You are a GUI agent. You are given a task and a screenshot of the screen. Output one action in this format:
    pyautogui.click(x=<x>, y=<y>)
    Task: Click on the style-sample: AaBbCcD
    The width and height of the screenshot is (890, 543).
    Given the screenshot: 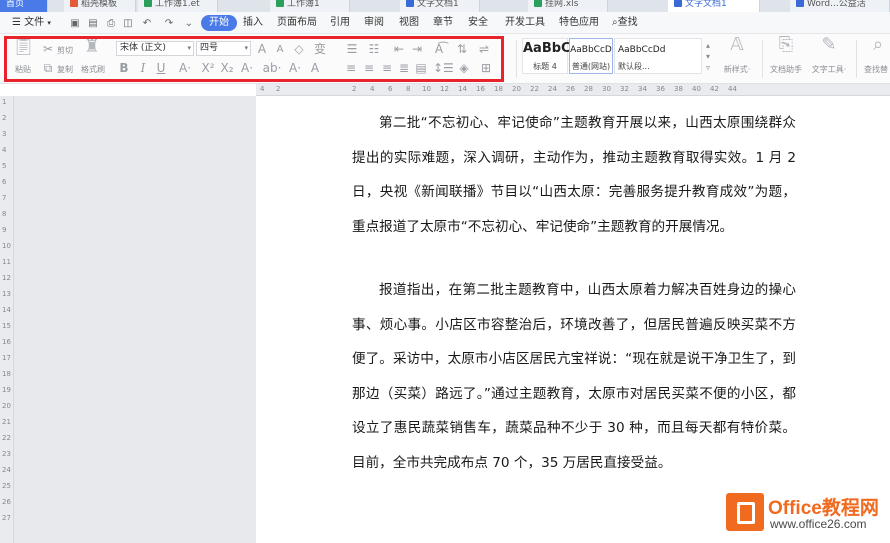 What is the action you would take?
    pyautogui.click(x=591, y=50)
    